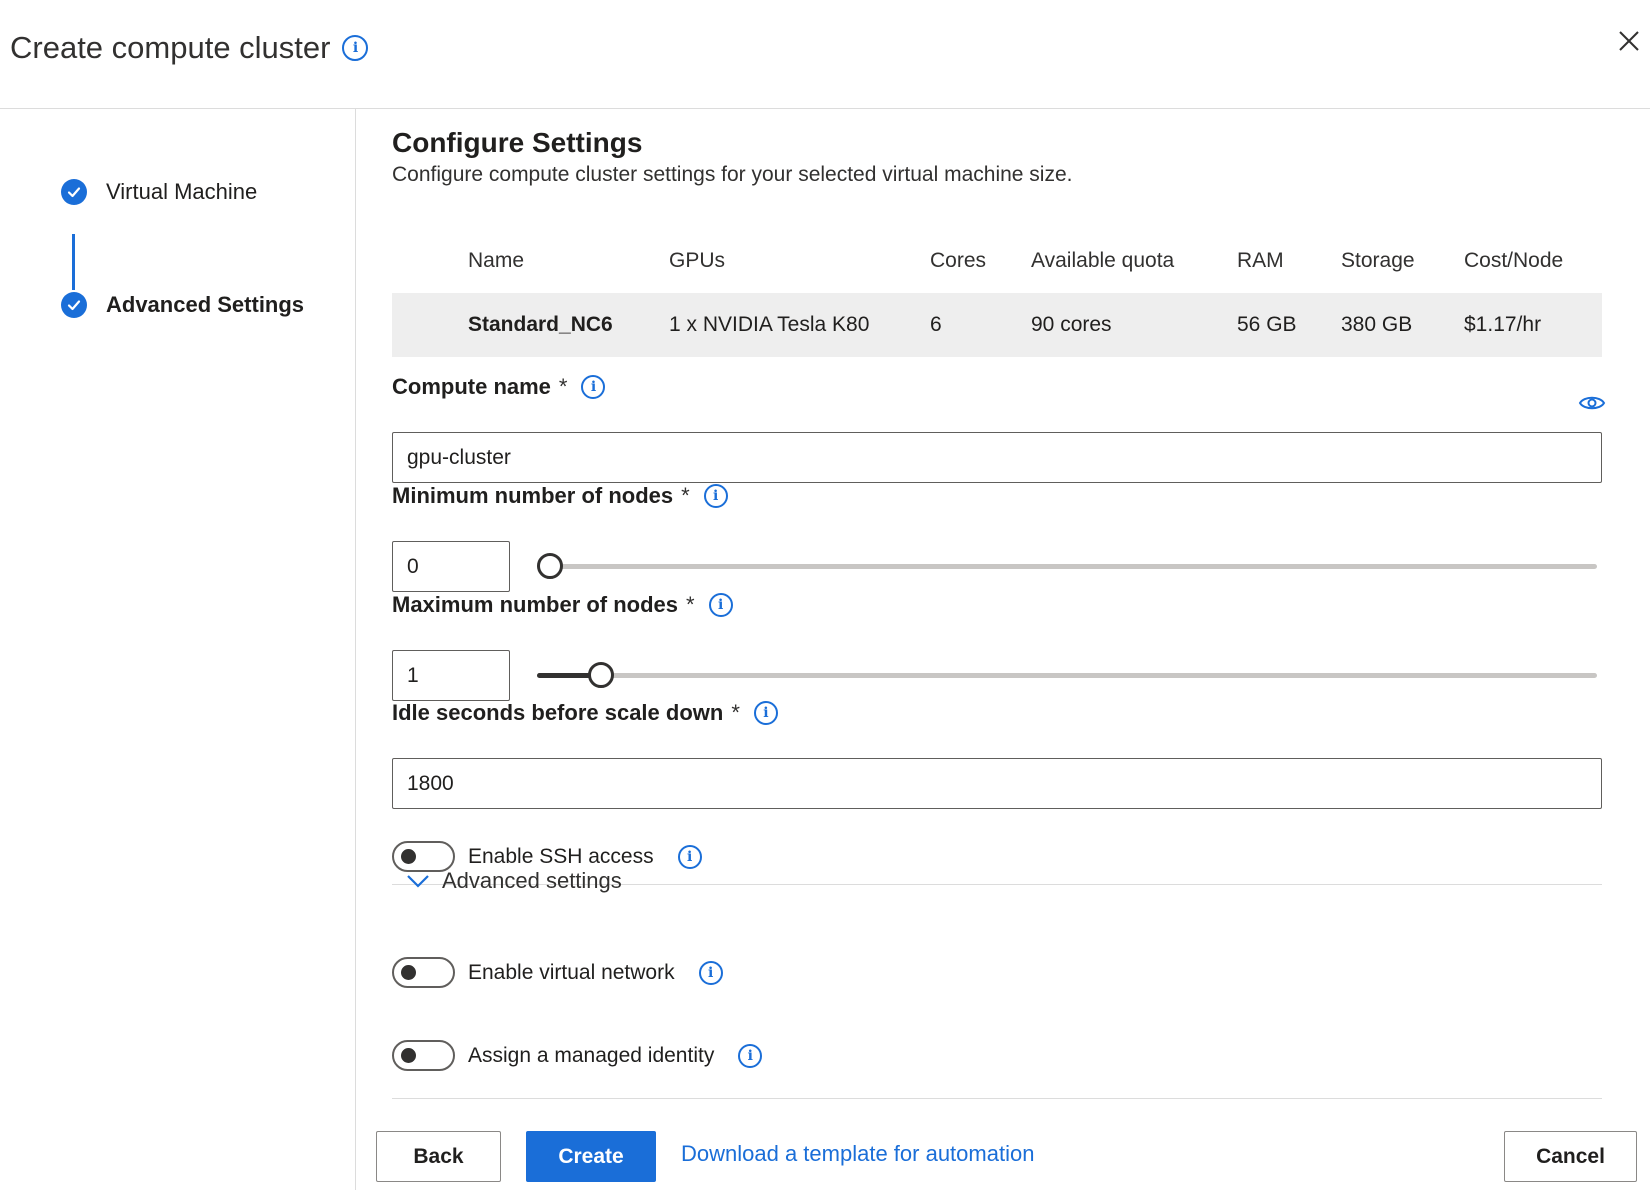  Describe the element at coordinates (73, 262) in the screenshot. I see `step-connector` at that location.